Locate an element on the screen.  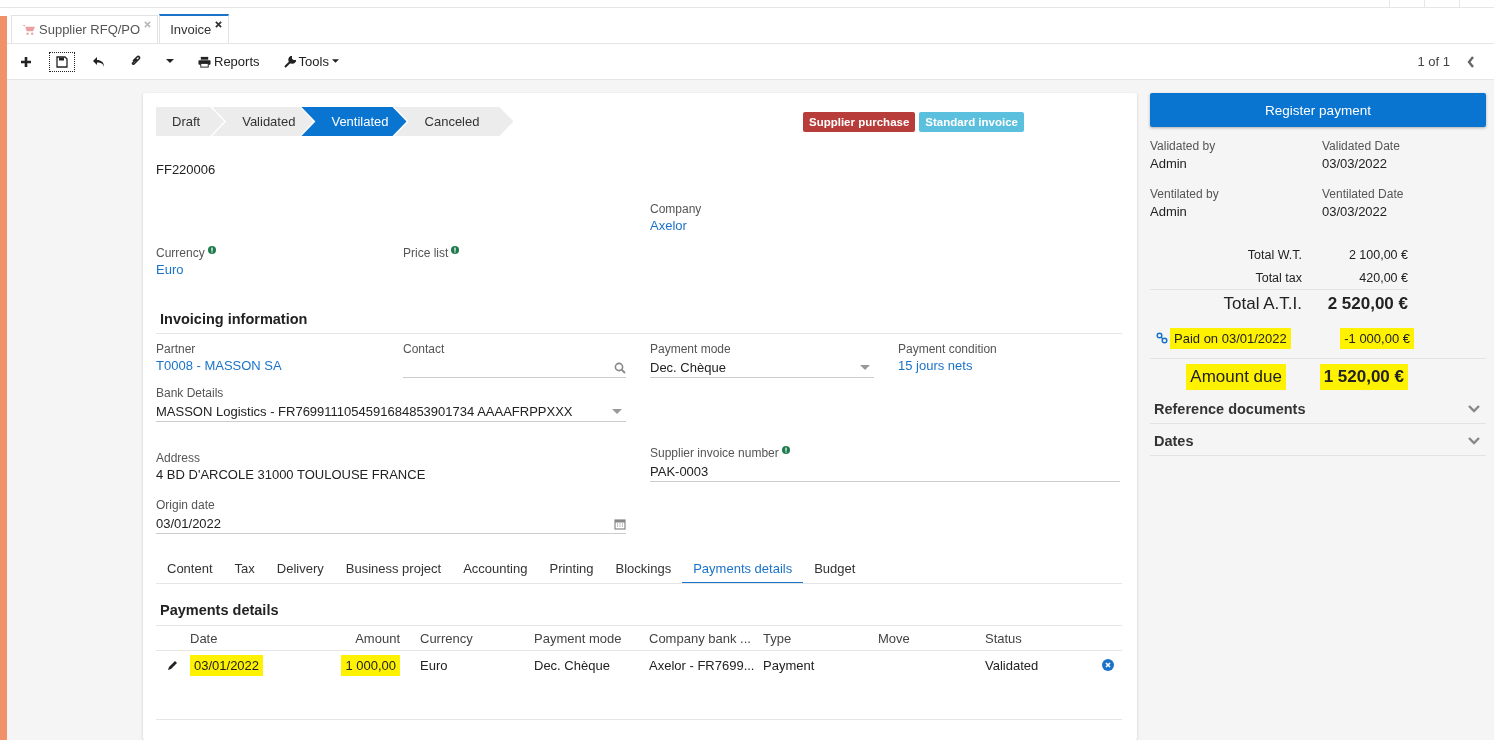
close-icon is located at coordinates (219, 24).